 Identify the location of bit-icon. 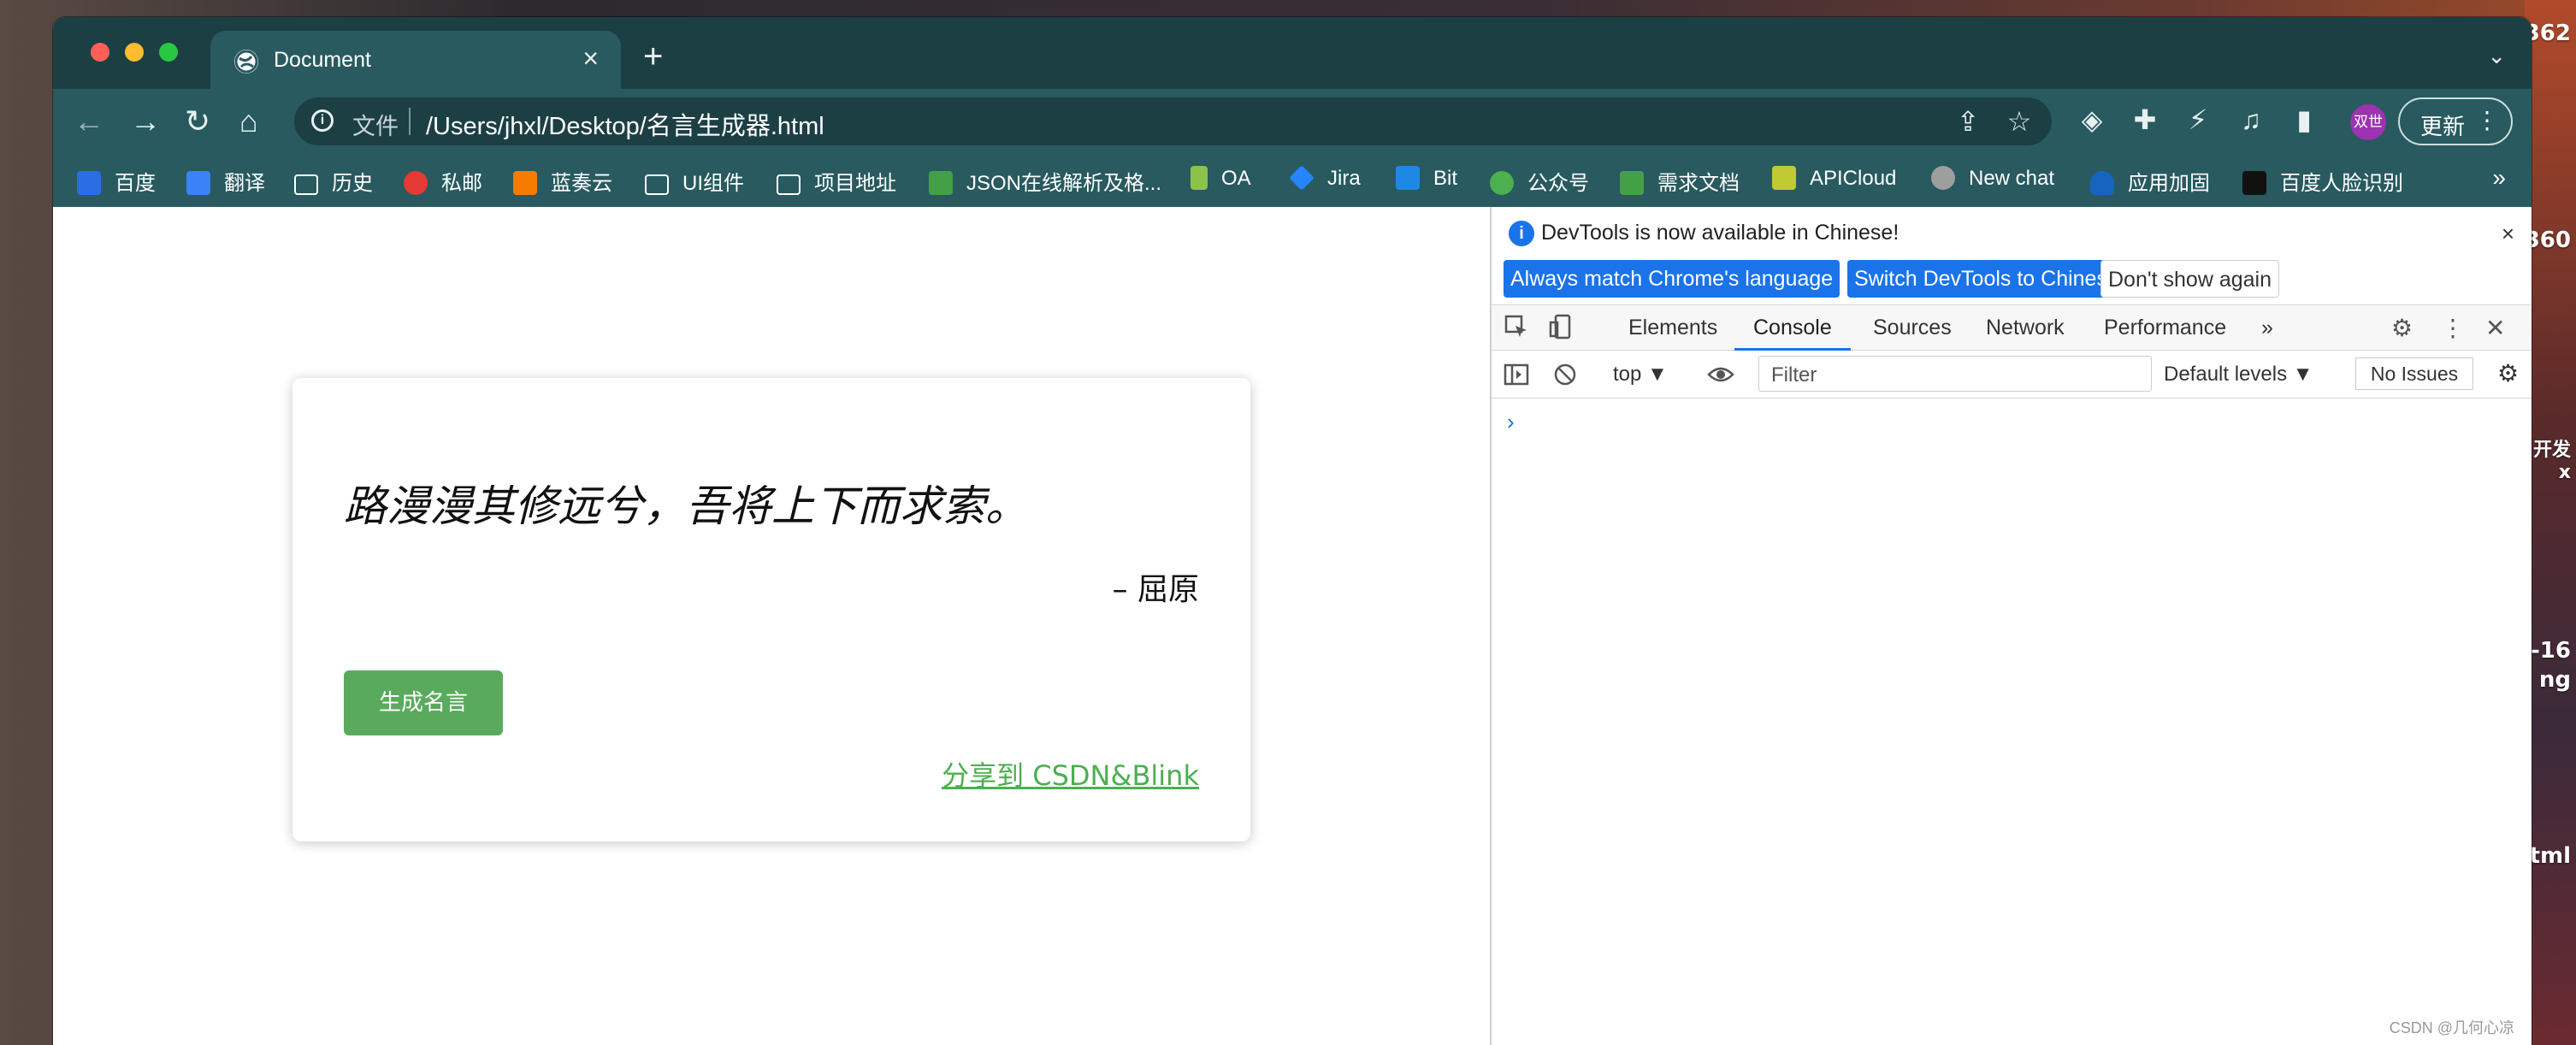
(1408, 178).